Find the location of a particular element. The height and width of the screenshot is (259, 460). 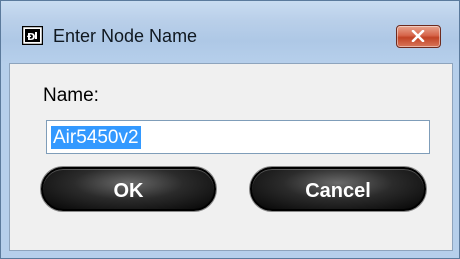

name-input-value: Air5450v2 is located at coordinates (96, 137).